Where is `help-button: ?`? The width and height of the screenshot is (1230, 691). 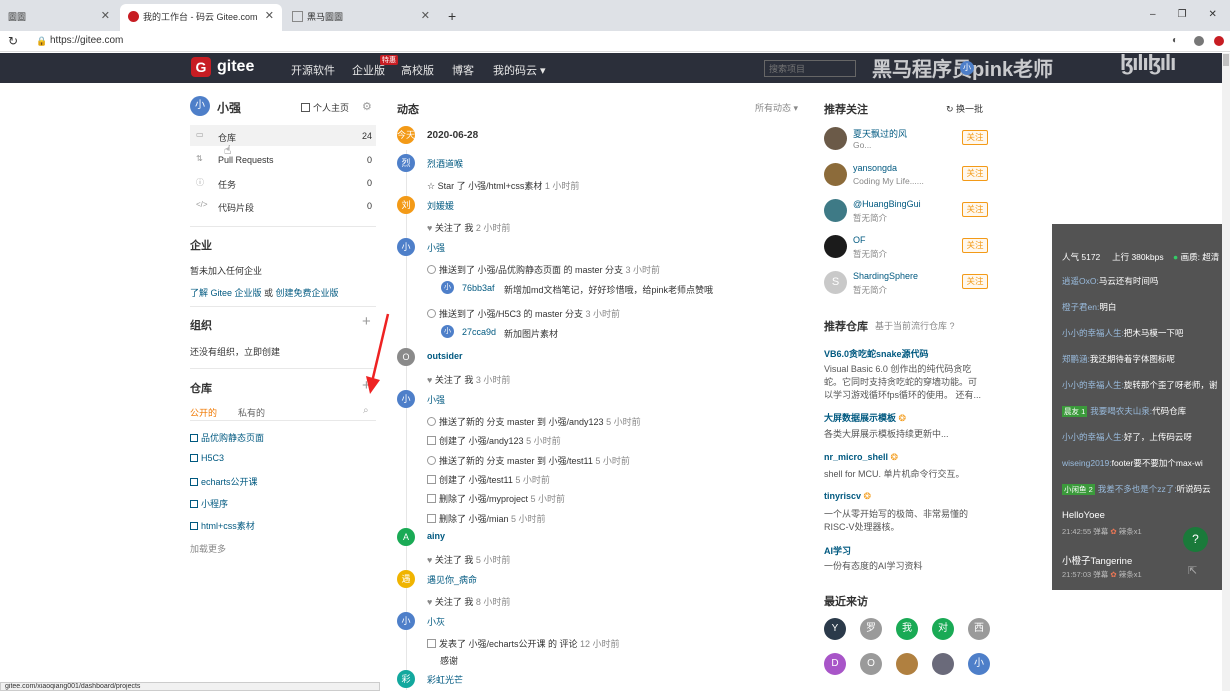
help-button: ? is located at coordinates (1195, 539).